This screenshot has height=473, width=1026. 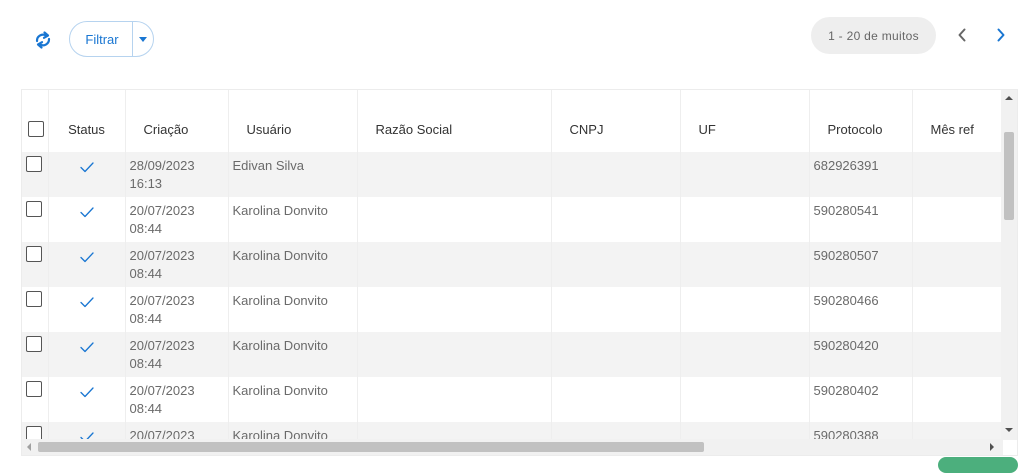 I want to click on scroll-down-arrow, so click(x=1009, y=430).